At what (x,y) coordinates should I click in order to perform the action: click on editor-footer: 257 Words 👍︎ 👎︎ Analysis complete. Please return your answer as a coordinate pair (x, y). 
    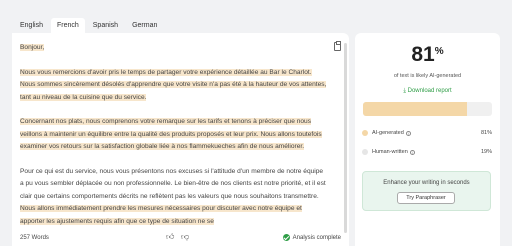
    Looking at the image, I should click on (180, 238).